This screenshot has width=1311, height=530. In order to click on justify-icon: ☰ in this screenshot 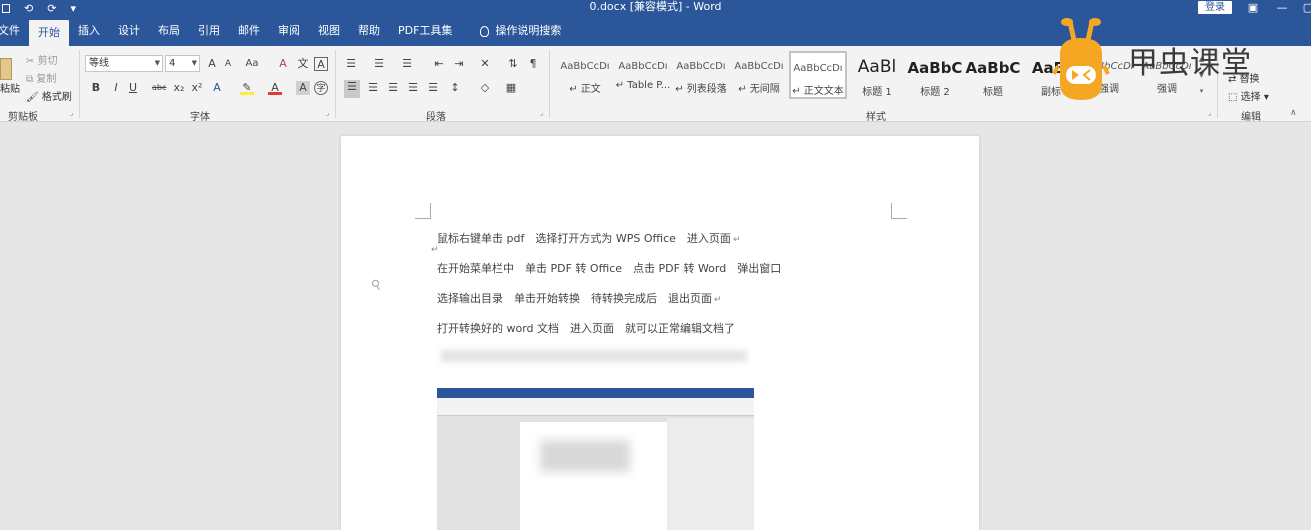, I will do `click(413, 88)`.